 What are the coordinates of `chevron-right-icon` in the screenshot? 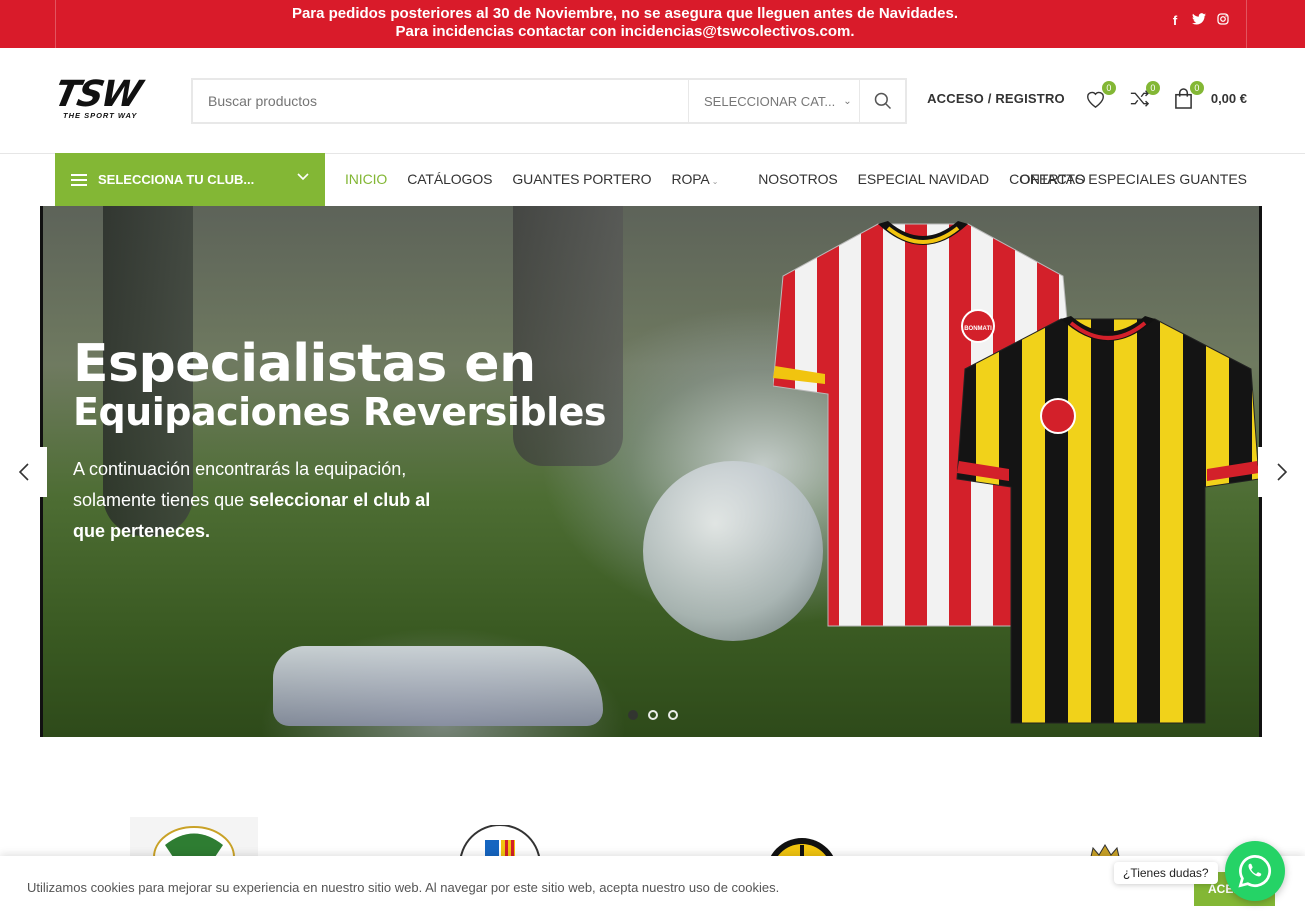 It's located at (1281, 472).